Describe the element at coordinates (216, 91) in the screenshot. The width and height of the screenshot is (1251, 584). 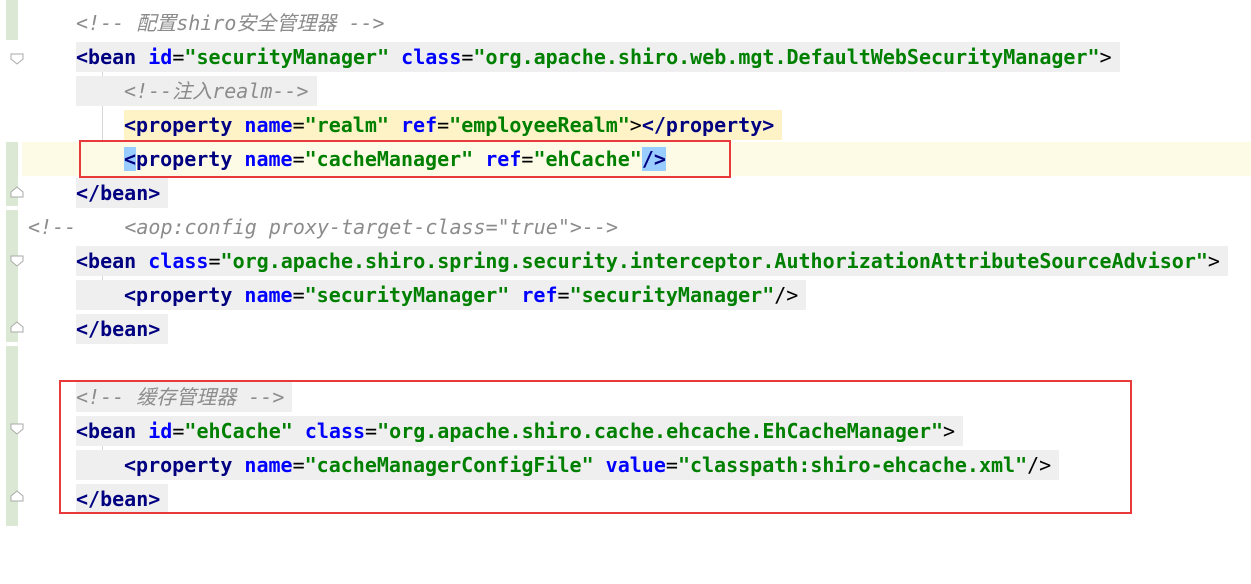
I see `xml-comment: <!--注入realm-->` at that location.